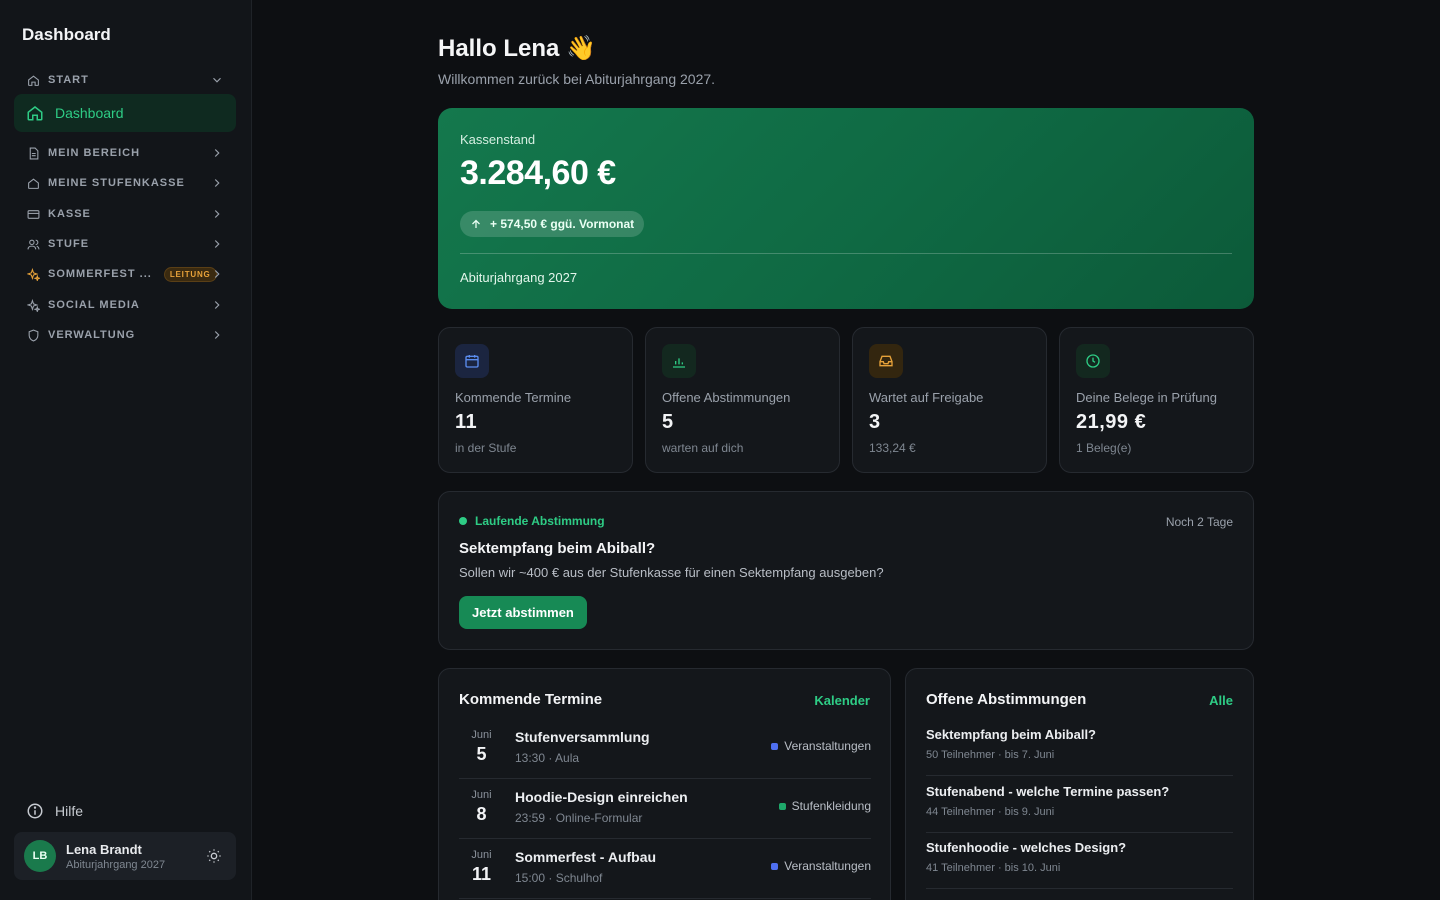  Describe the element at coordinates (69, 811) in the screenshot. I see `help-label: Hilfe` at that location.